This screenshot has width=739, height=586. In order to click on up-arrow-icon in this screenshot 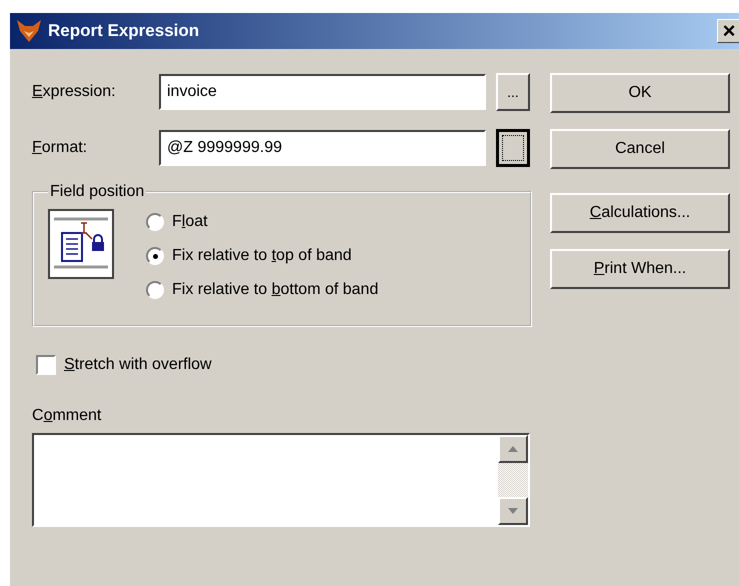, I will do `click(513, 449)`.